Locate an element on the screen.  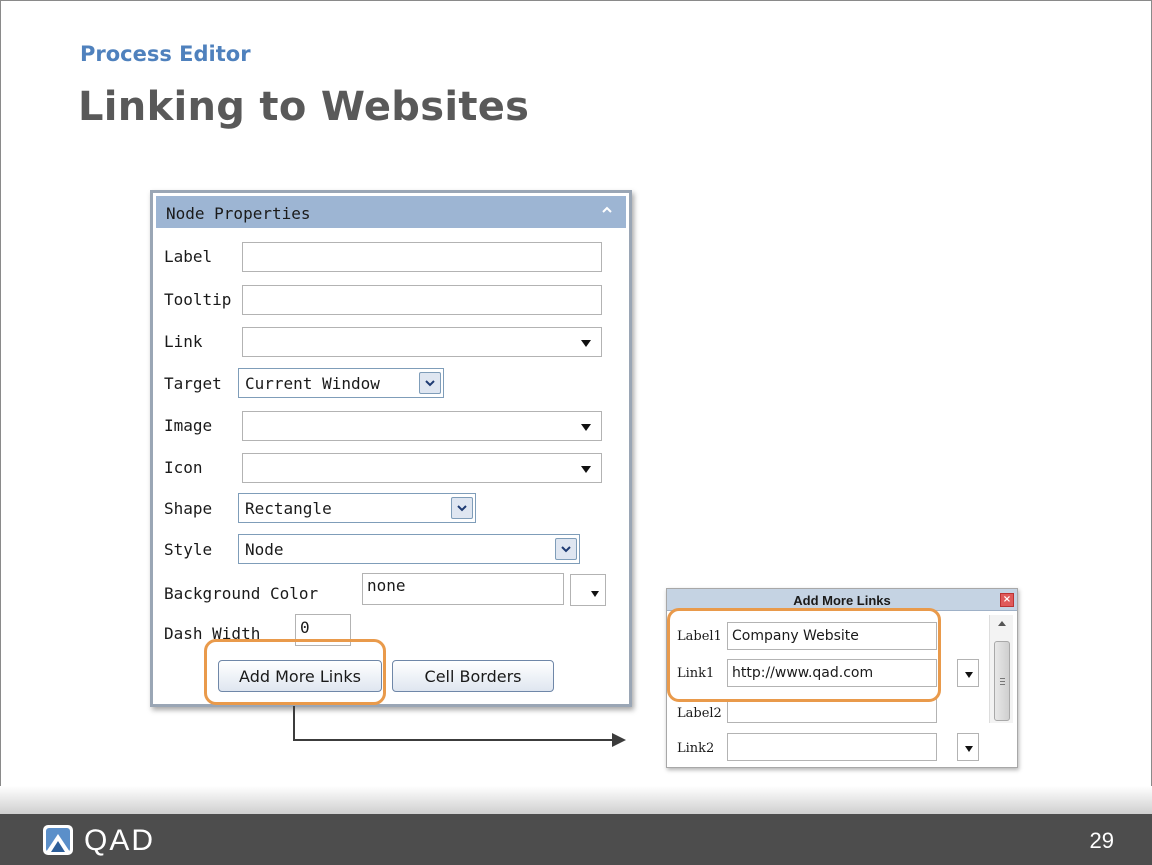
dialog-title: Add More Links is located at coordinates (842, 600).